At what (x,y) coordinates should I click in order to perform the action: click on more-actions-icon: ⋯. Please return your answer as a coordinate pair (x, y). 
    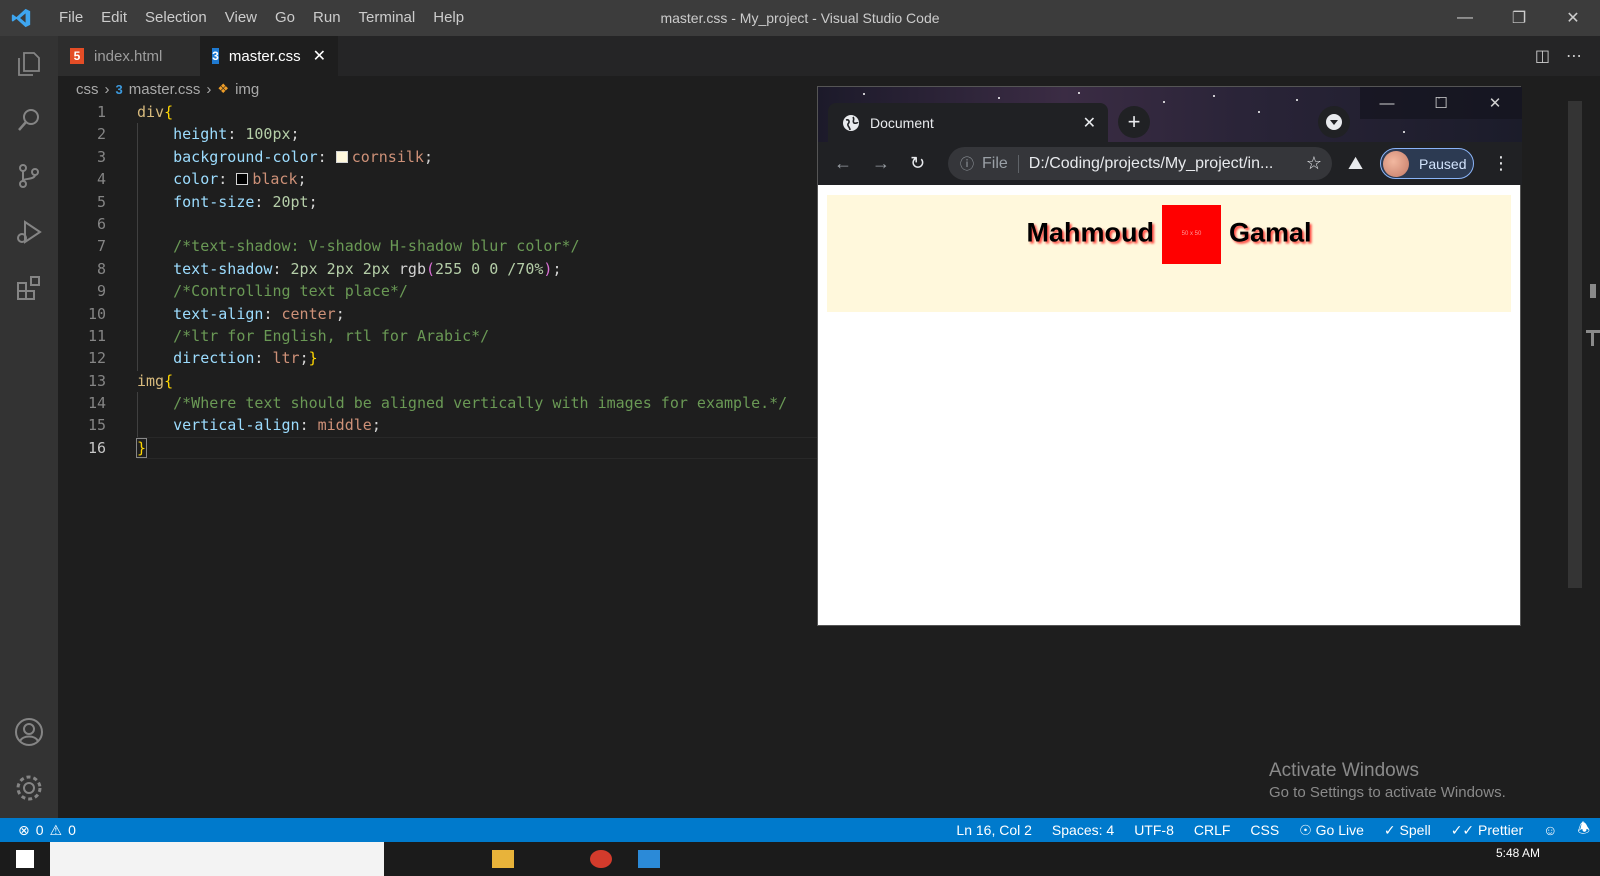
    Looking at the image, I should click on (1574, 56).